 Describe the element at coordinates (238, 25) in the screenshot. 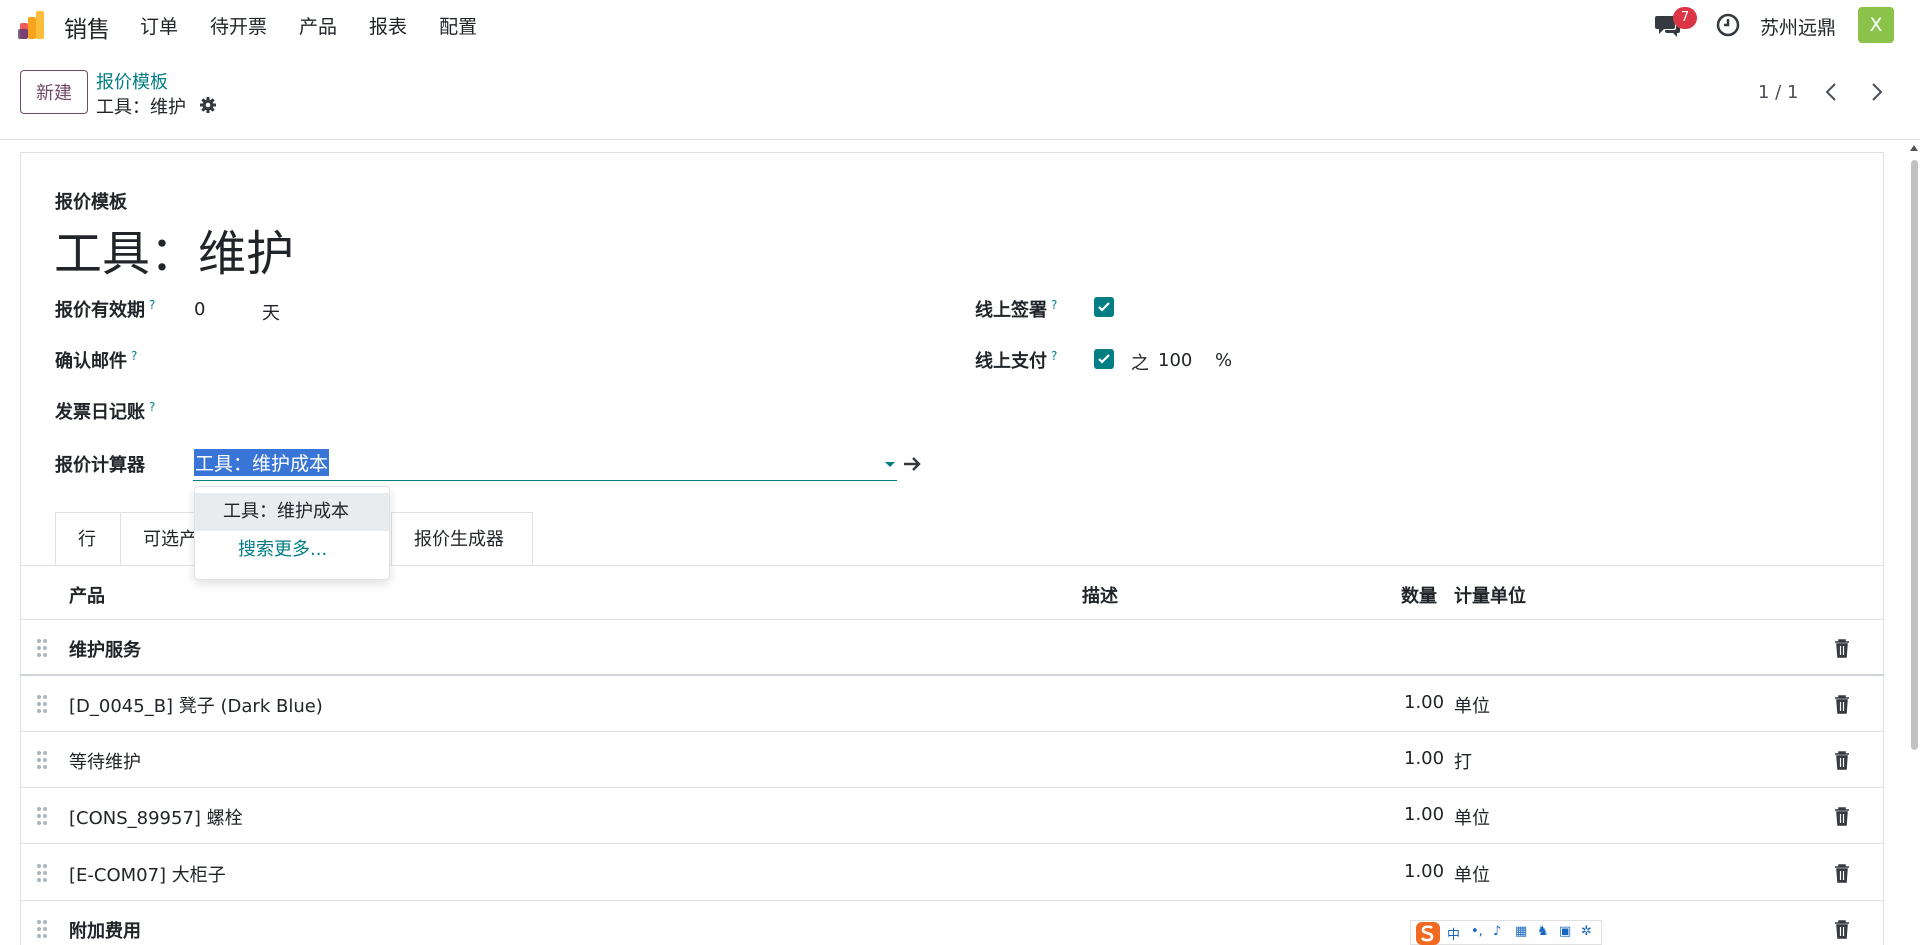

I see `menu-to-invoice: 待开票` at that location.